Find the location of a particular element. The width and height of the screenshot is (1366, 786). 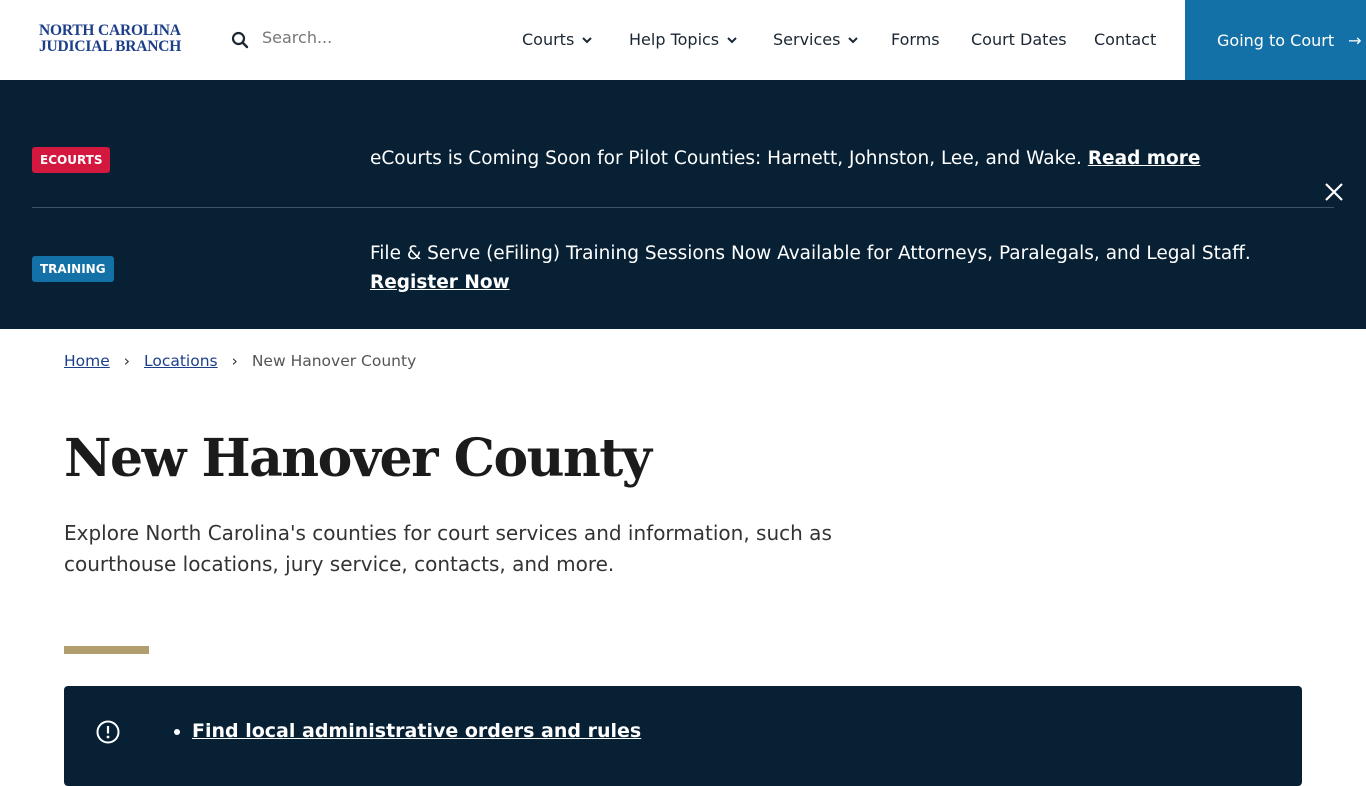

training-badge: TRAINING is located at coordinates (73, 269).